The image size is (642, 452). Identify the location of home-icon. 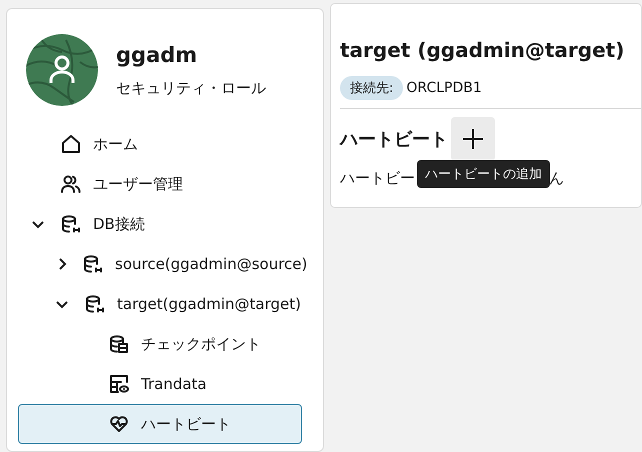
(71, 144).